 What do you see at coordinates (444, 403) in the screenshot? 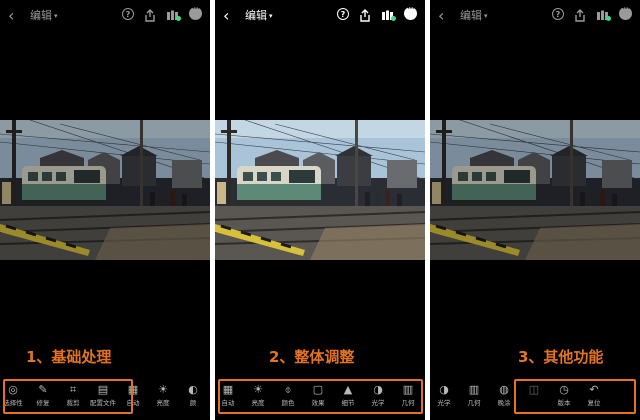
I see `tool-label: 光学` at bounding box center [444, 403].